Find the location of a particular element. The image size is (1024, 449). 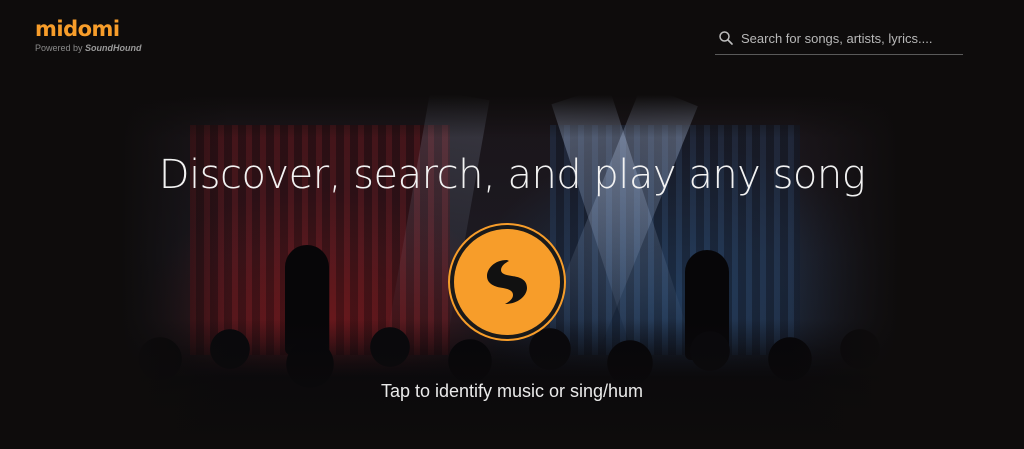

powered-by-label: Powered by SoundHound is located at coordinates (88, 48).